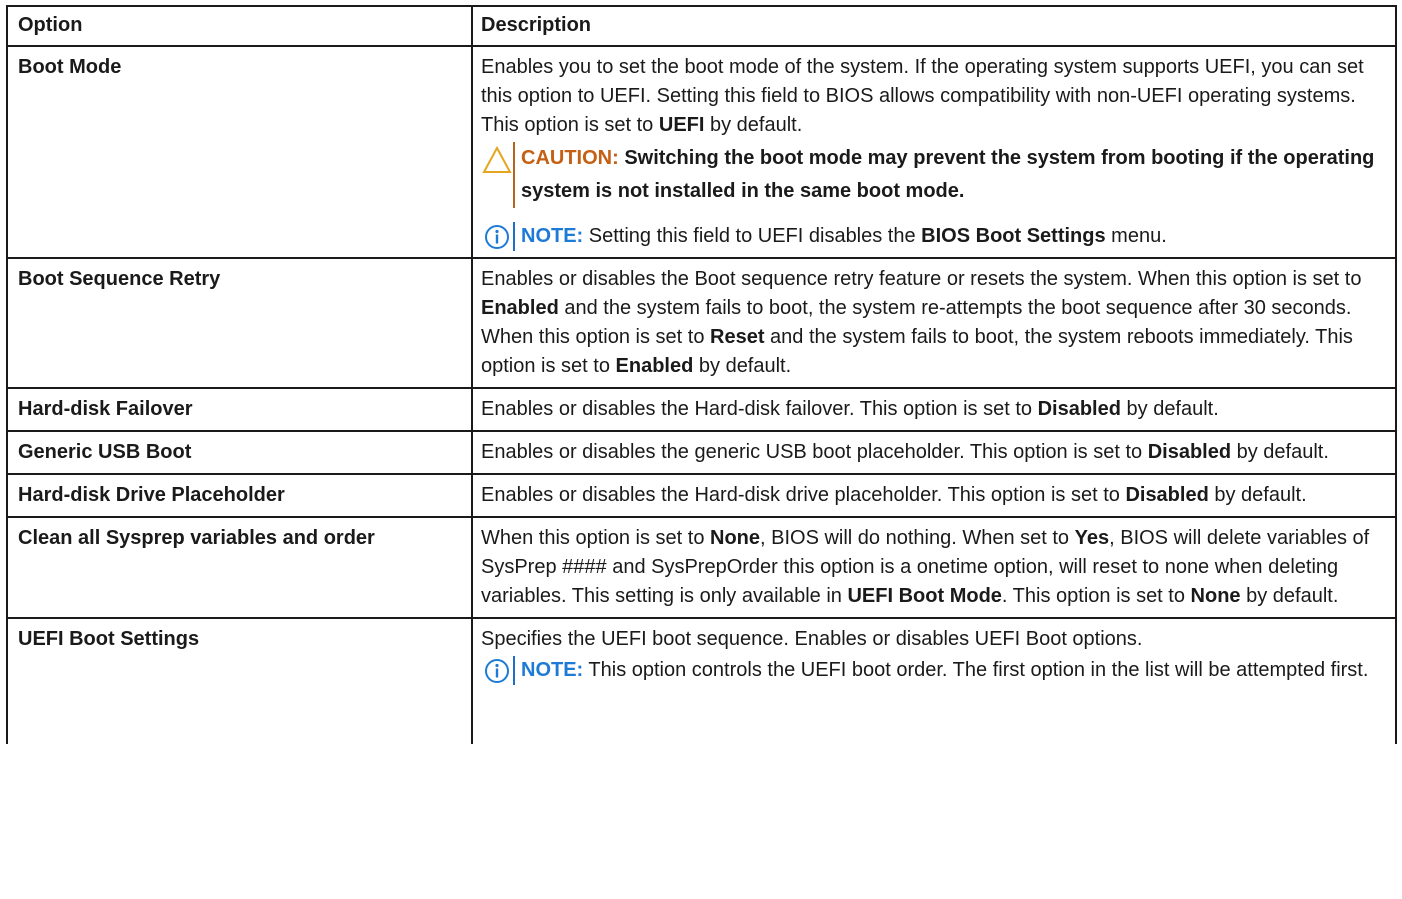  What do you see at coordinates (240, 452) in the screenshot?
I see `option-name: Generic USB Boot` at bounding box center [240, 452].